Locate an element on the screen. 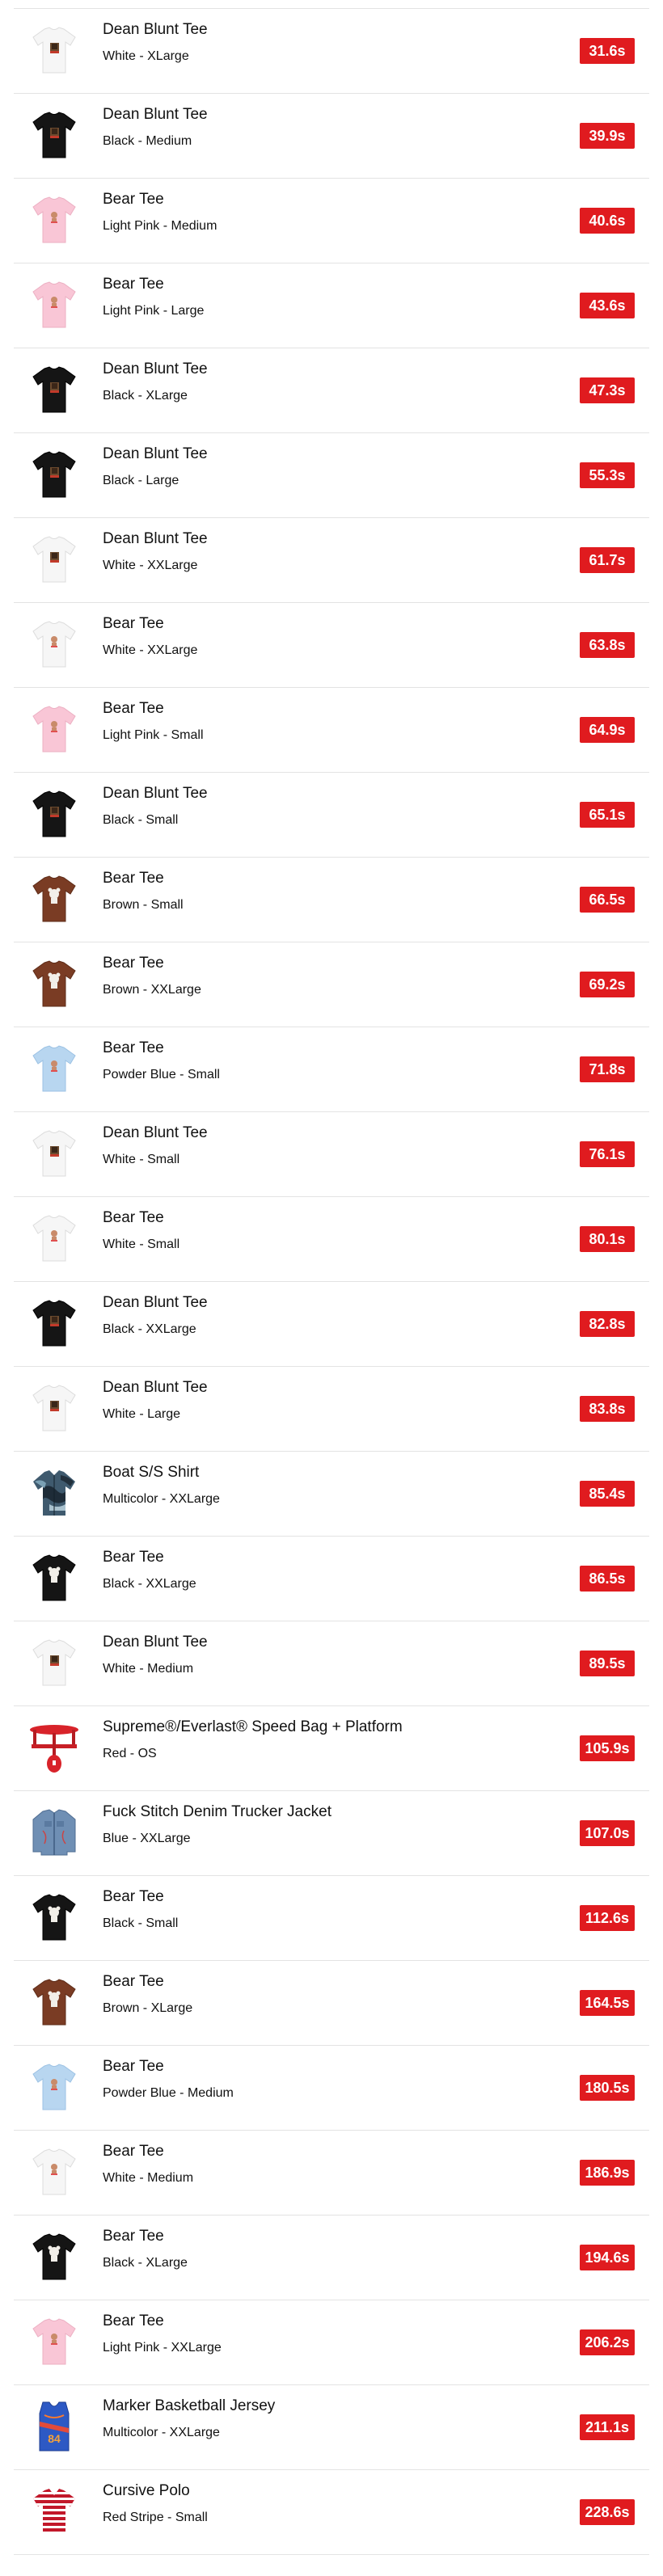 The width and height of the screenshot is (663, 2576). list-item: Bear Tee Powder Blue - Small 71.8s is located at coordinates (331, 1070).